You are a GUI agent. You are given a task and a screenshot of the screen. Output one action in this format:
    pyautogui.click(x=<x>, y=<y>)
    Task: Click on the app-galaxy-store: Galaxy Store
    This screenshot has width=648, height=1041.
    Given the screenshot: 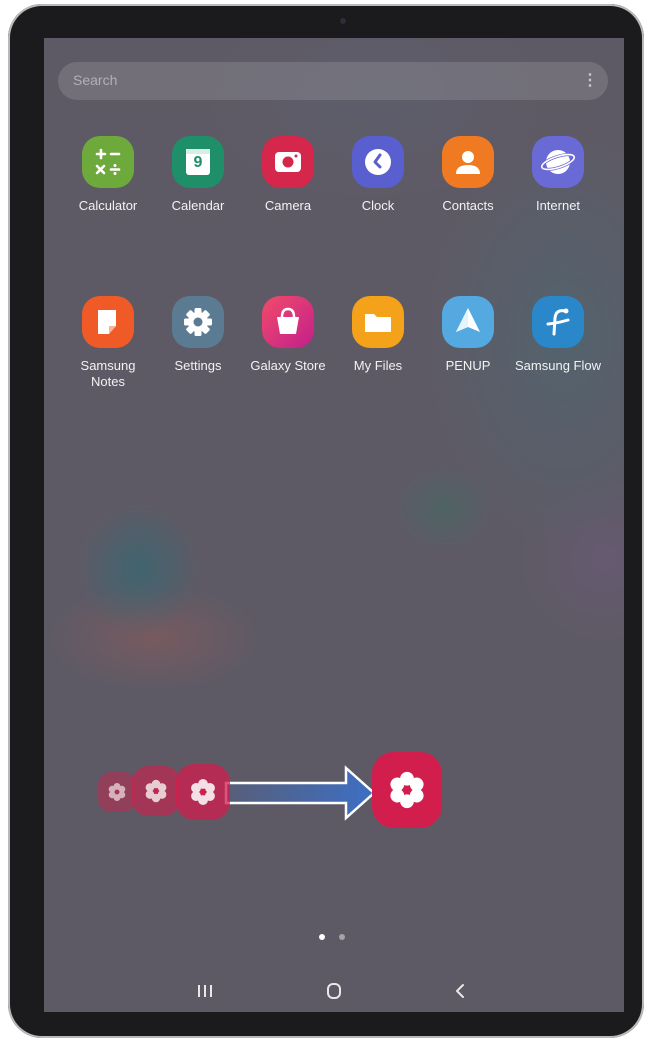 What is the action you would take?
    pyautogui.click(x=288, y=335)
    